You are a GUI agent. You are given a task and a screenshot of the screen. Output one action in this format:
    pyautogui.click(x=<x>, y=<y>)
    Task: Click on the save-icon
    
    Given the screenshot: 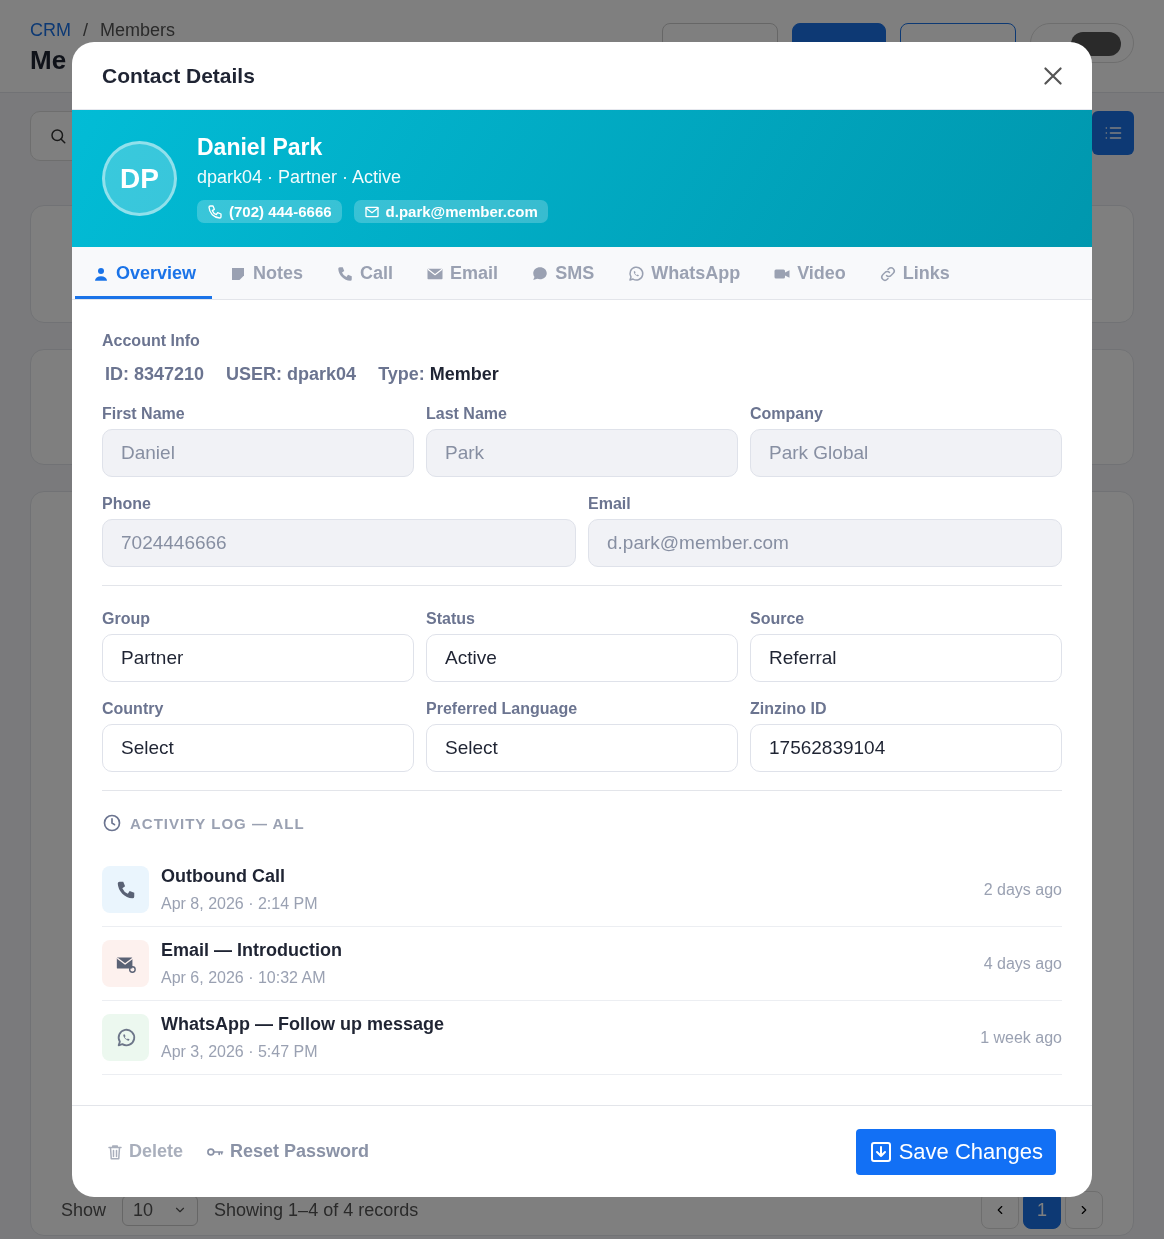 What is the action you would take?
    pyautogui.click(x=880, y=1151)
    